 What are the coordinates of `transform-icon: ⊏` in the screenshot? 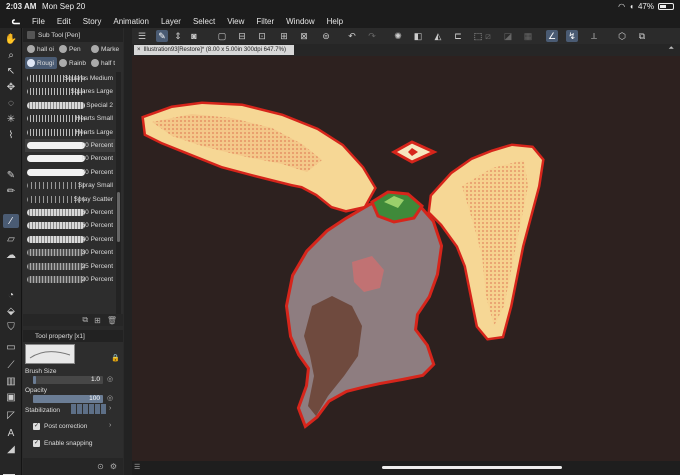 It's located at (458, 36).